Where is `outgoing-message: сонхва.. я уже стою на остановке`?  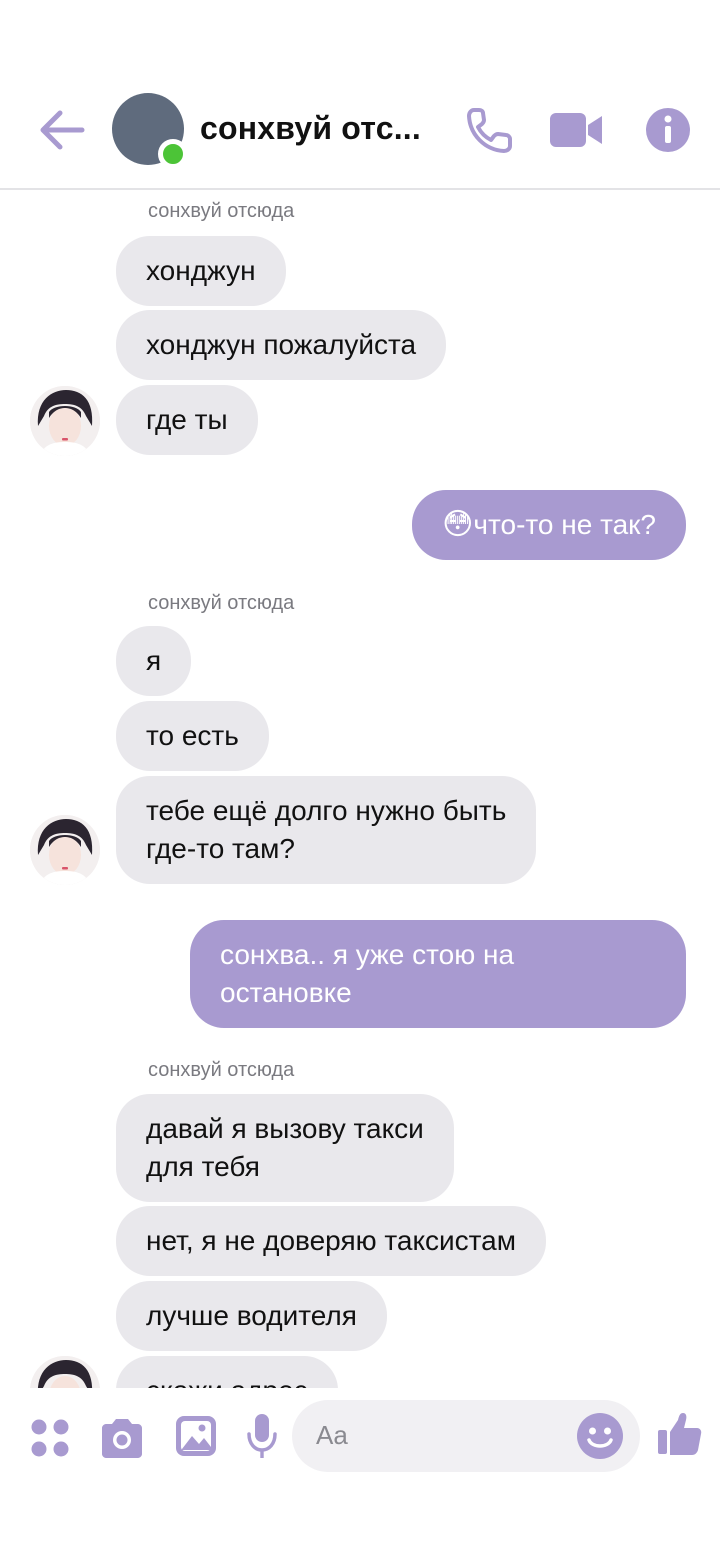
outgoing-message: сонхва.. я уже стою на остановке is located at coordinates (438, 974).